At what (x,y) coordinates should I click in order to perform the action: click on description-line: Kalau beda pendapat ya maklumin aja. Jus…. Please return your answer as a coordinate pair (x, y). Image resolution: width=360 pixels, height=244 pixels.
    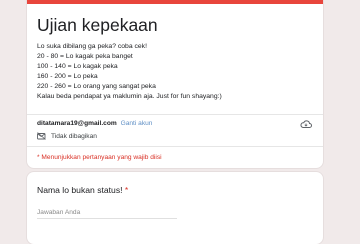
    Looking at the image, I should click on (129, 97).